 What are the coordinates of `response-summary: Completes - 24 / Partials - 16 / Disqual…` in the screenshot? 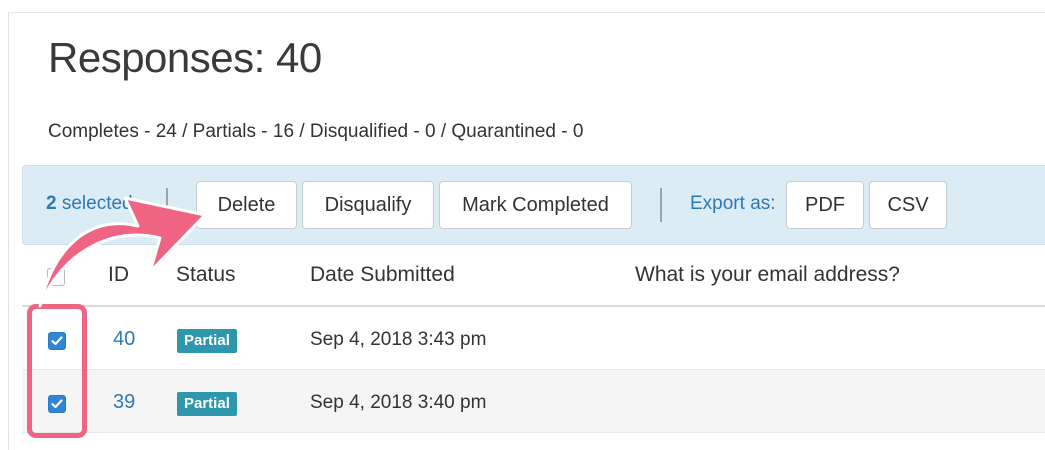 It's located at (316, 131).